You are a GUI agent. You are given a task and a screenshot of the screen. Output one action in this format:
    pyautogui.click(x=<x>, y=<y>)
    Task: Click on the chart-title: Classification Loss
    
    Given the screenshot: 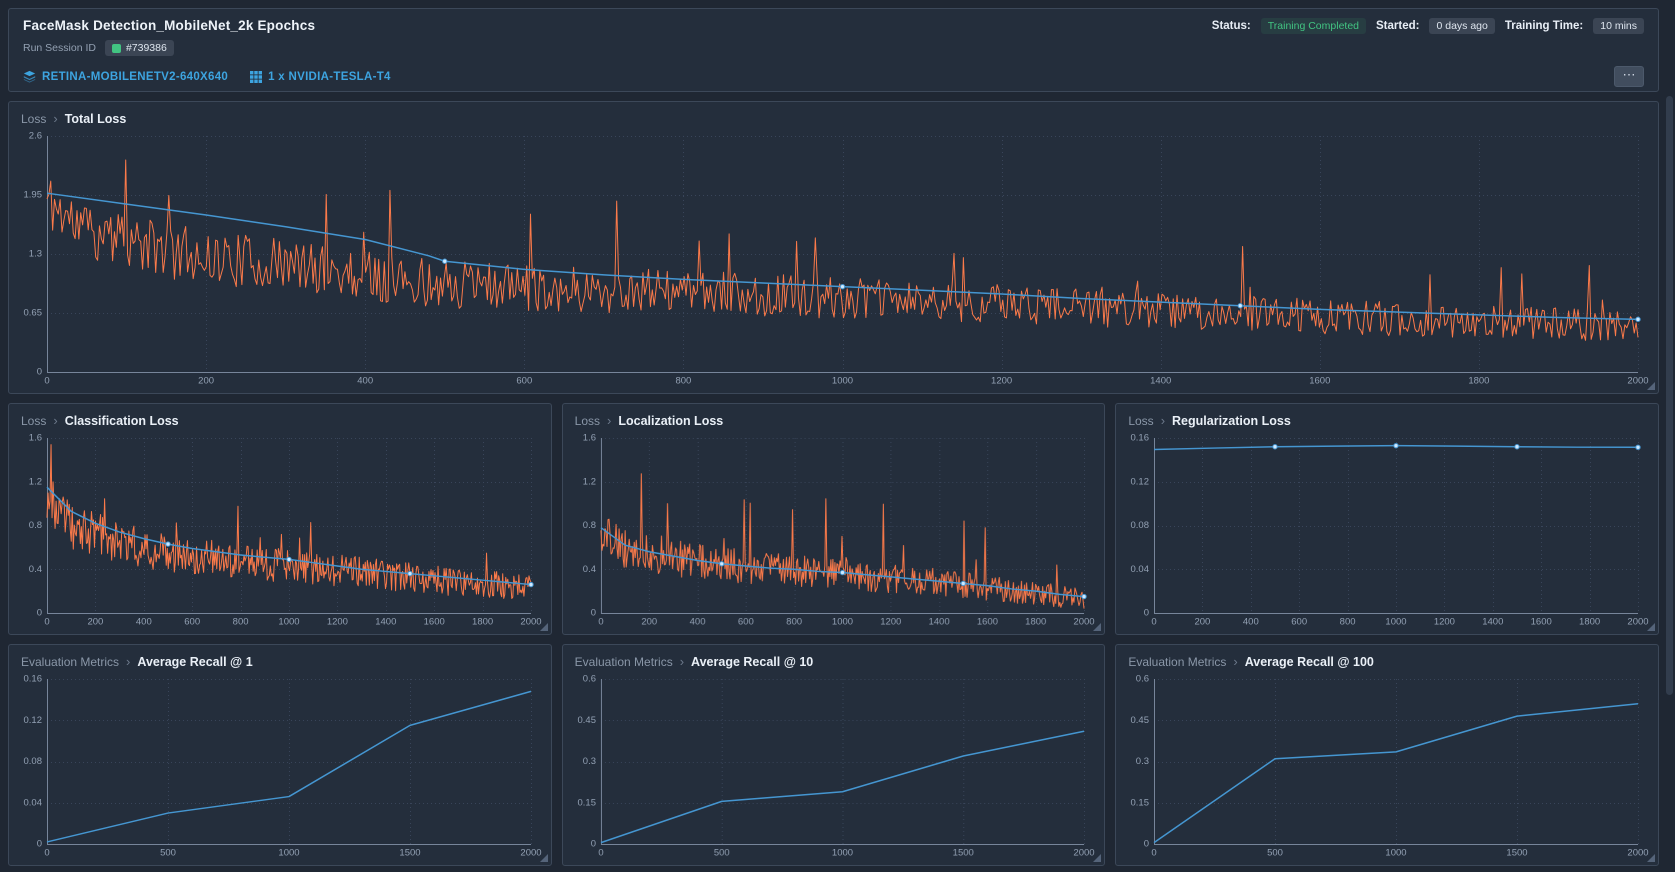 What is the action you would take?
    pyautogui.click(x=121, y=420)
    